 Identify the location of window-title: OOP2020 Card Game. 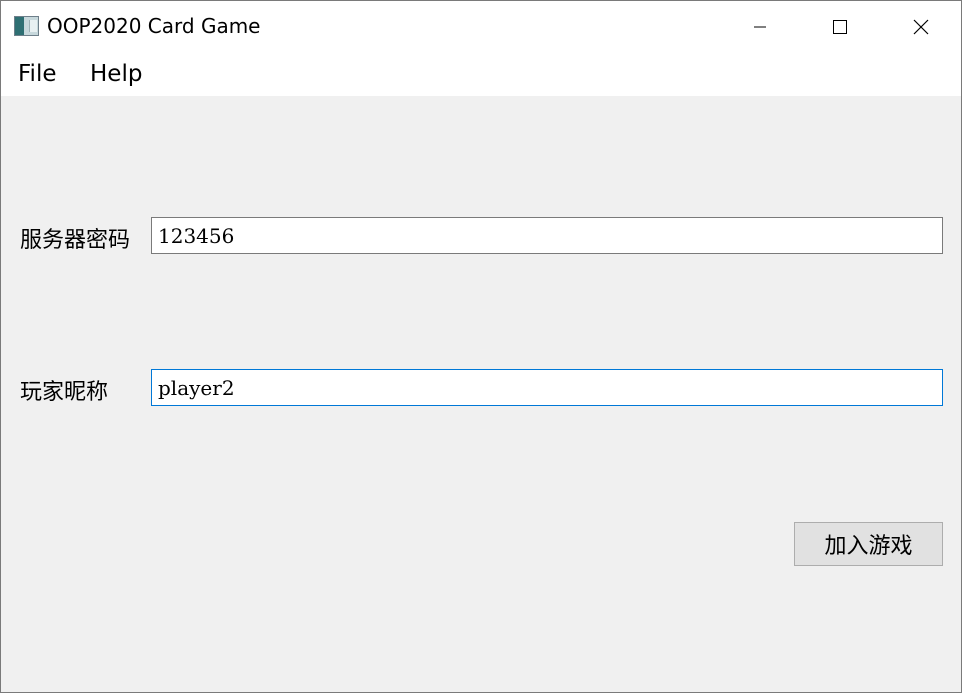
(154, 26).